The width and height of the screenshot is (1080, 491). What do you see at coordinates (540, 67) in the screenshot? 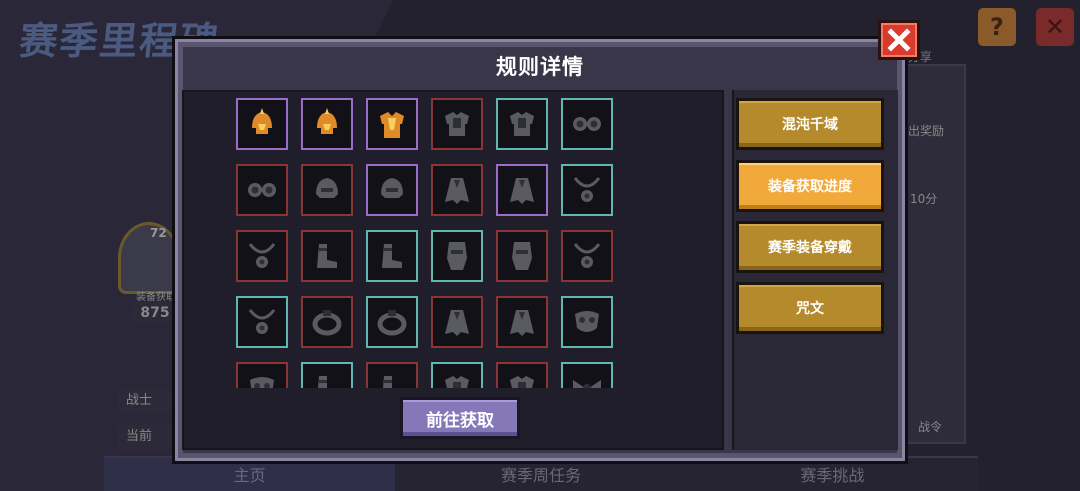
I see `modal-title: 规则详情` at bounding box center [540, 67].